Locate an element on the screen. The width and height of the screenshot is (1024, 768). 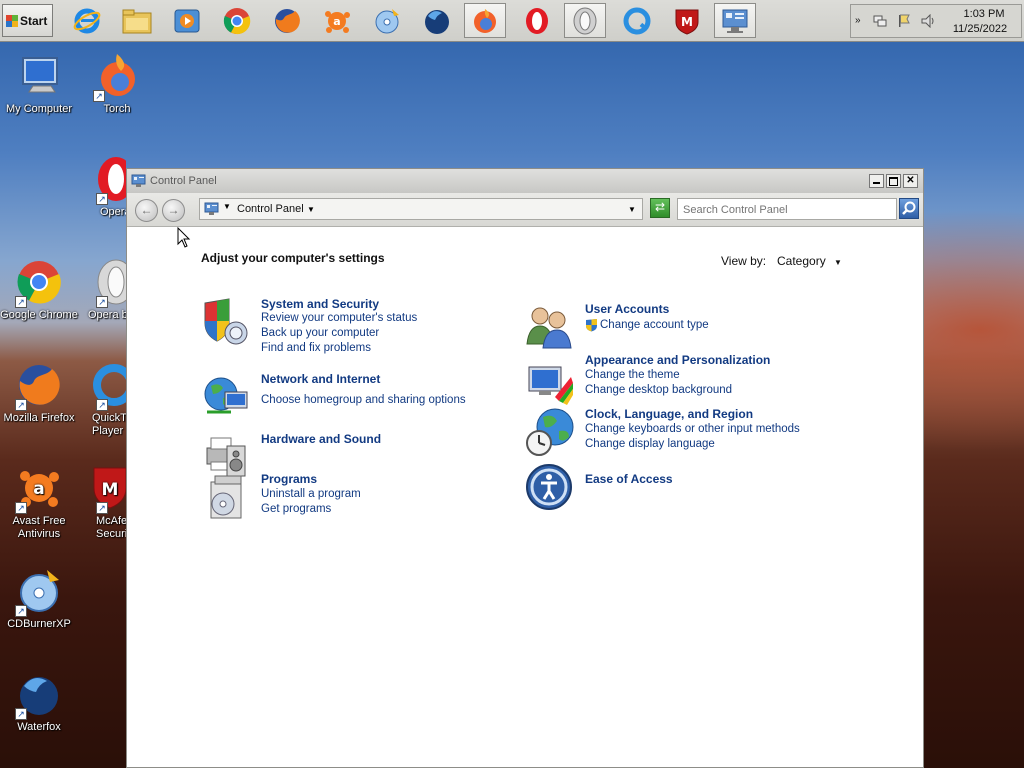
desktop-icon-label: Opera beta is located at coordinates (107, 315).